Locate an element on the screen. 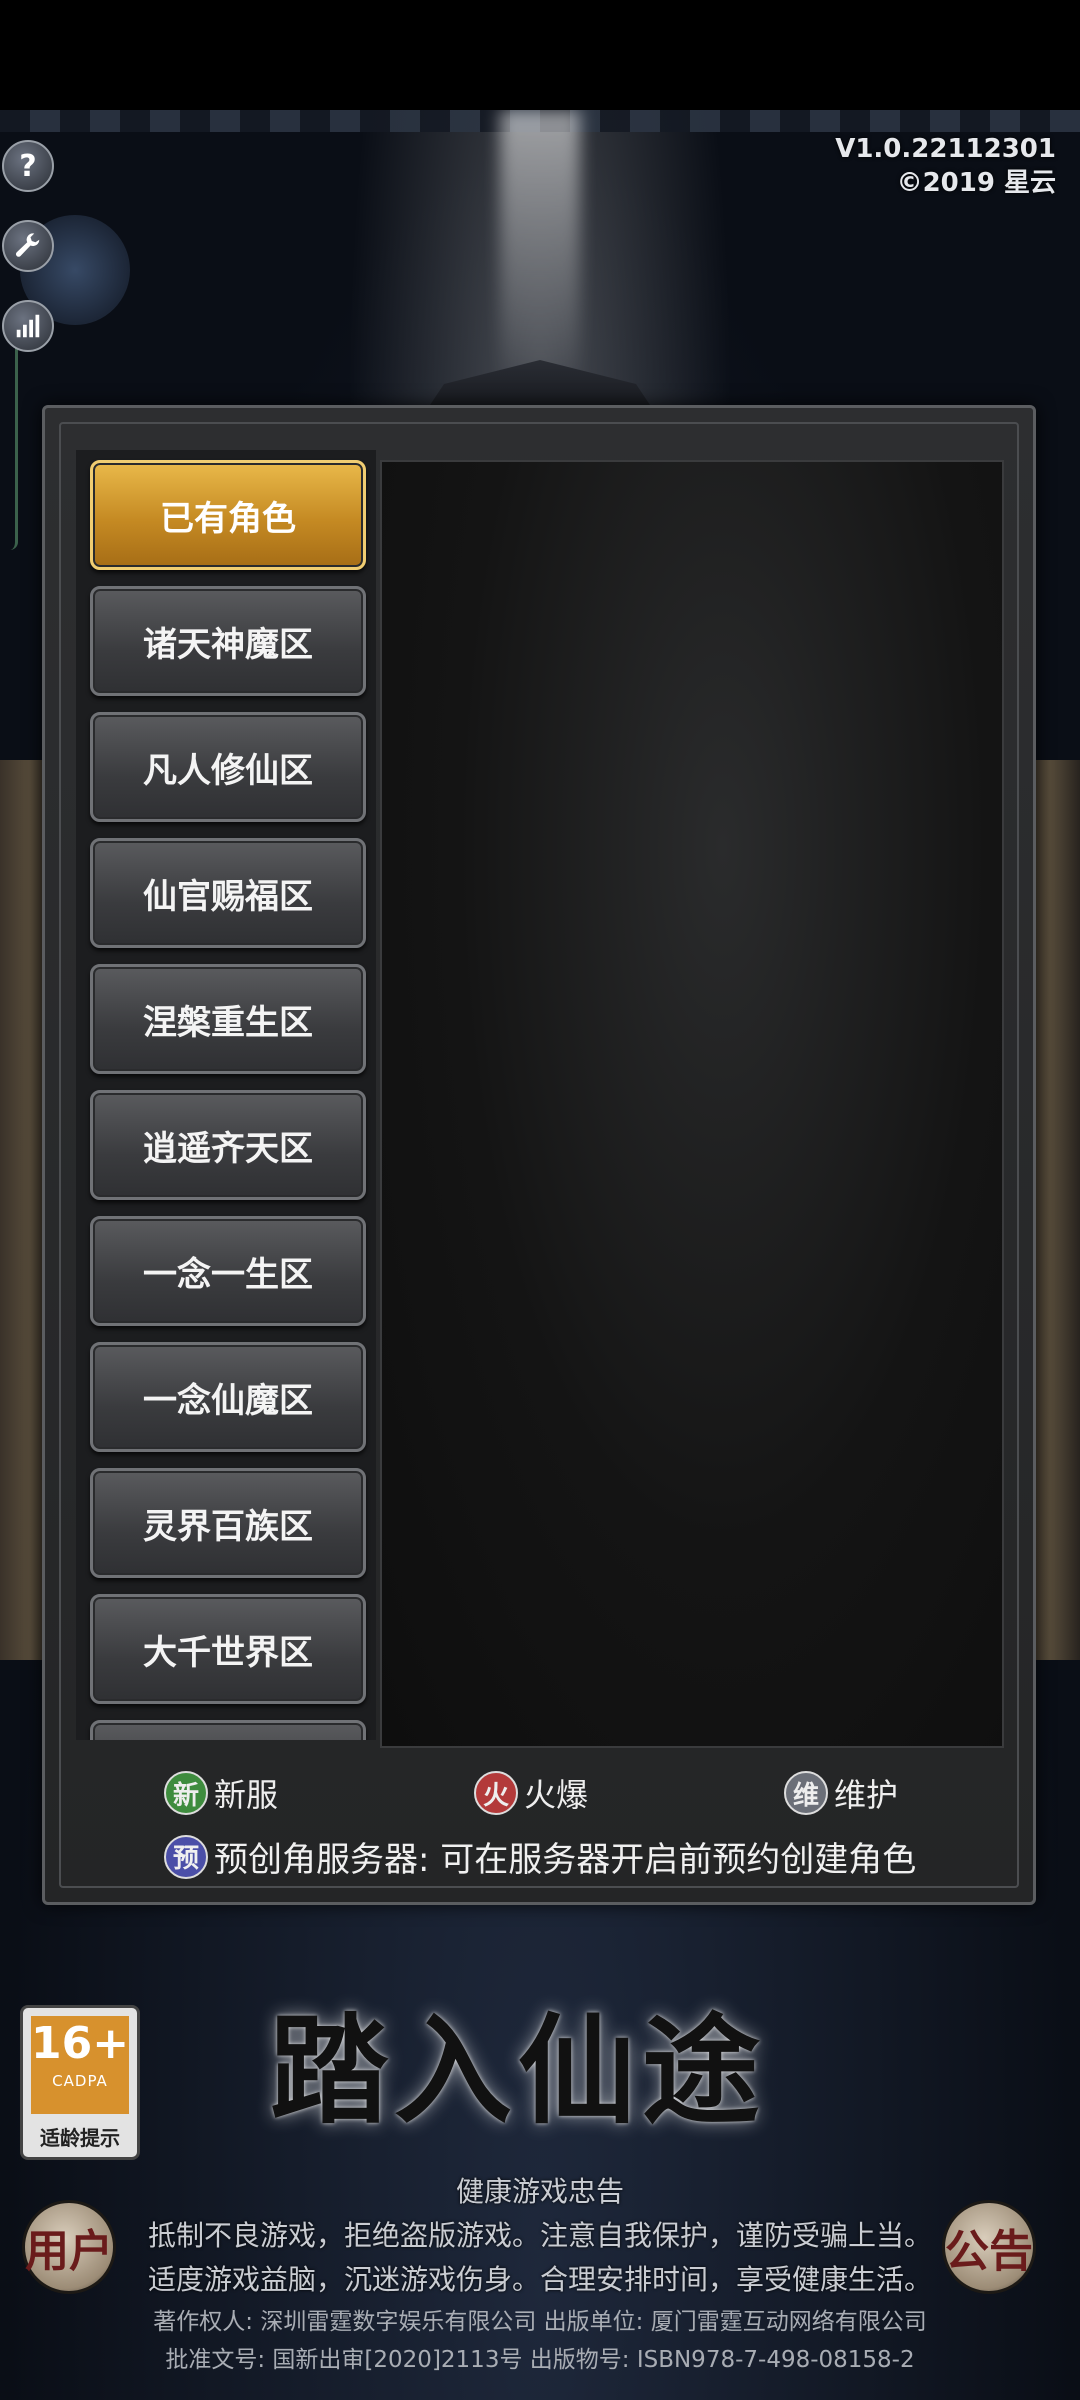  status-bar-area is located at coordinates (540, 55).